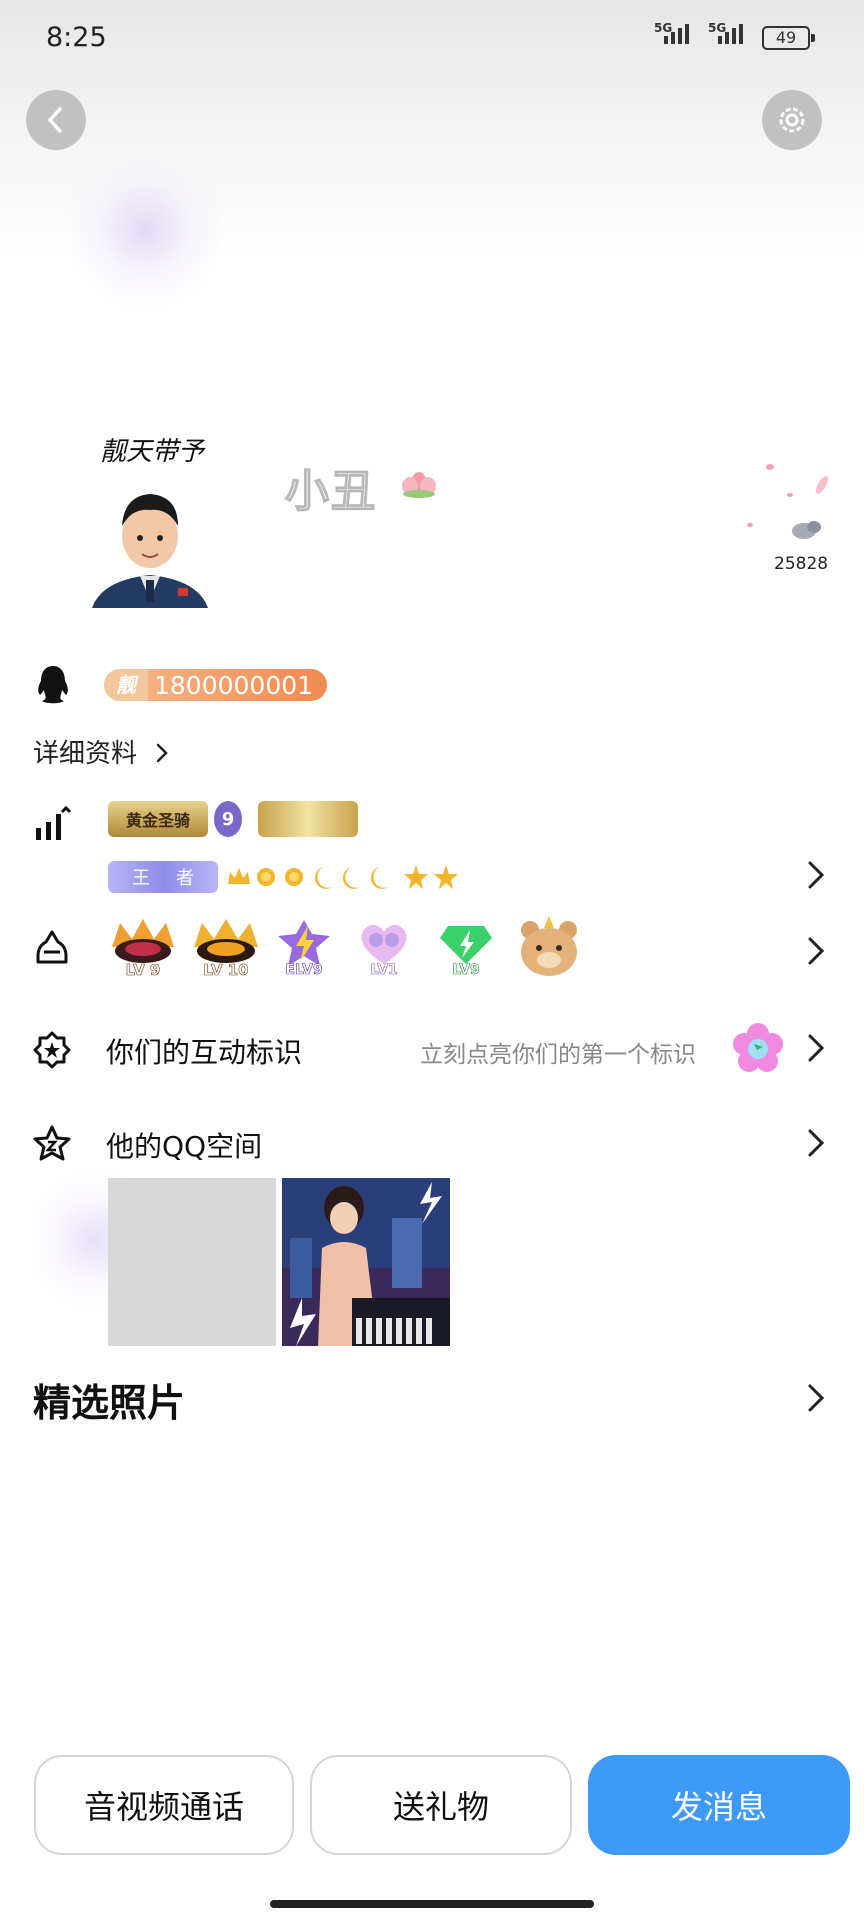 The image size is (864, 1920). Describe the element at coordinates (53, 685) in the screenshot. I see `qq-penguin-icon` at that location.